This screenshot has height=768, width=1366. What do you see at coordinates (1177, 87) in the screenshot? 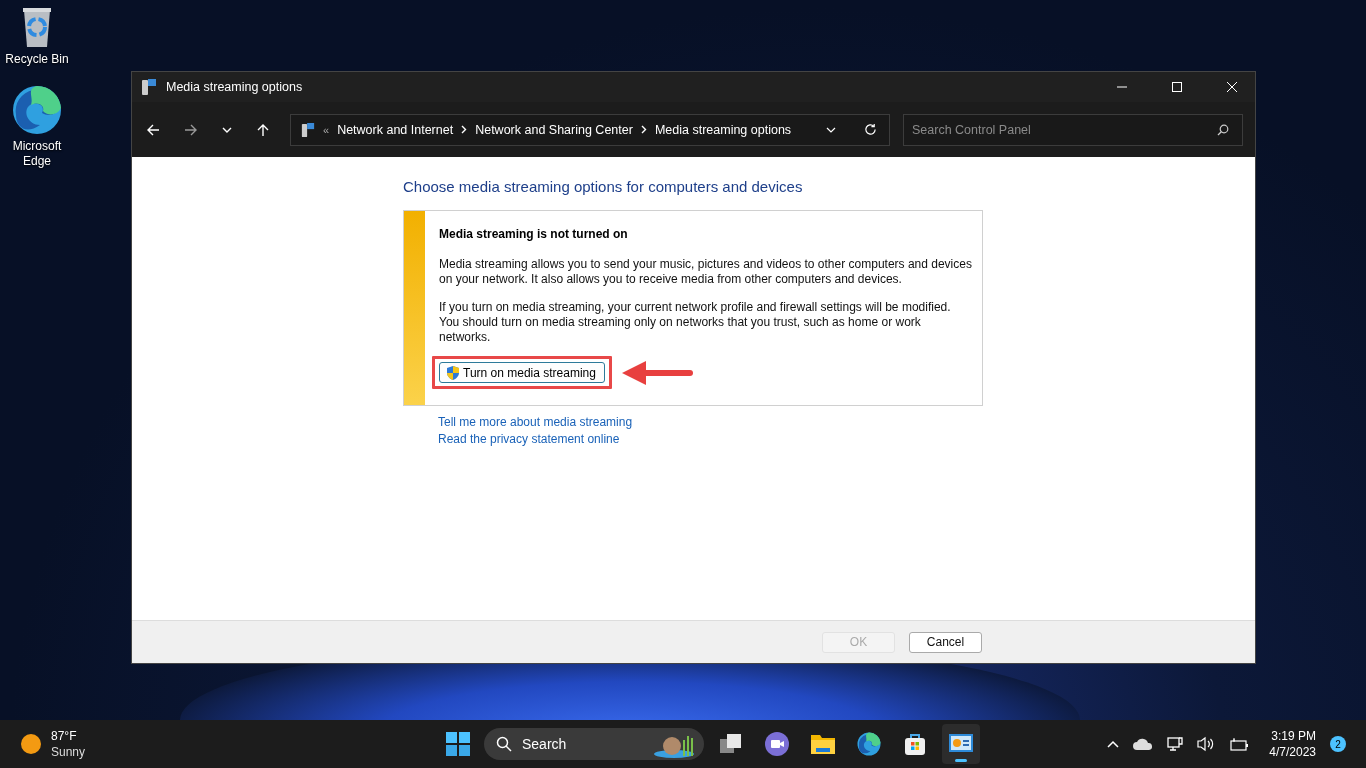
I see `maximize-icon` at bounding box center [1177, 87].